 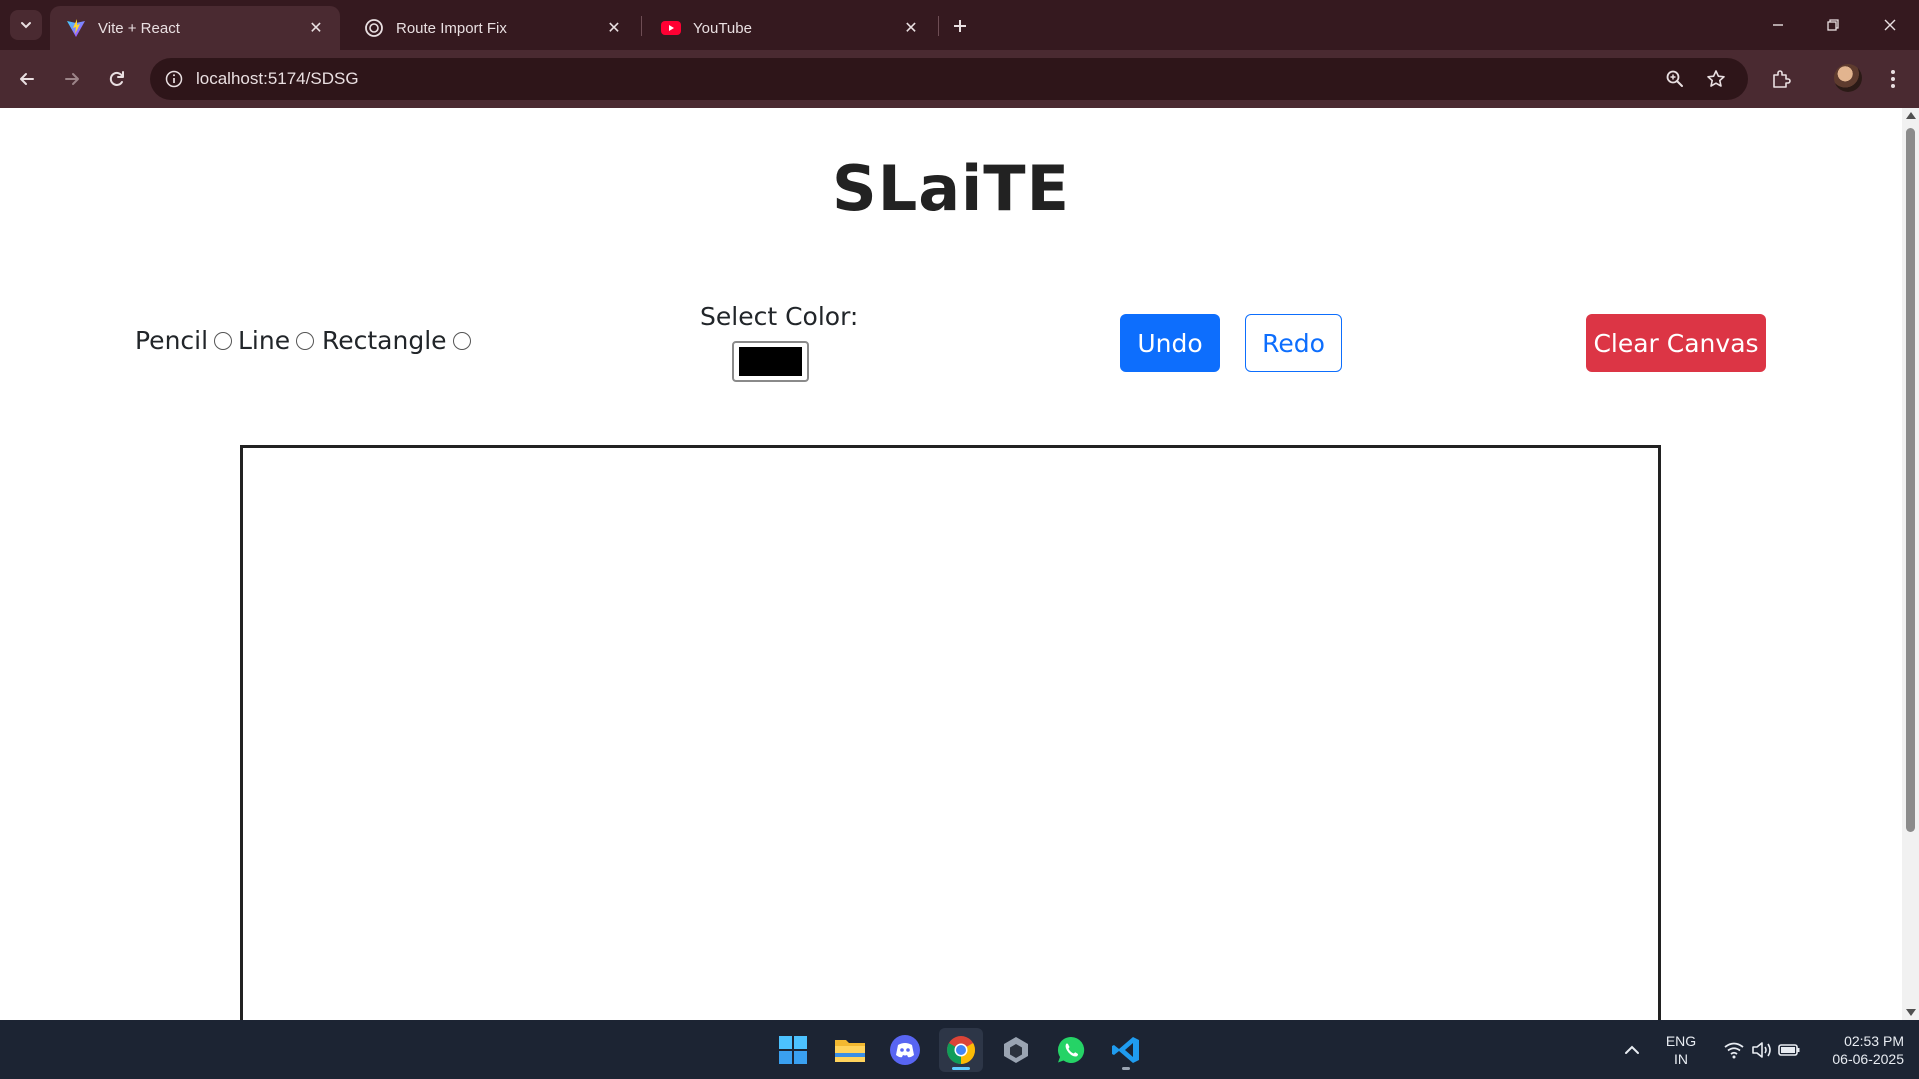 What do you see at coordinates (451, 28) in the screenshot?
I see `tab-title: Route Import Fix` at bounding box center [451, 28].